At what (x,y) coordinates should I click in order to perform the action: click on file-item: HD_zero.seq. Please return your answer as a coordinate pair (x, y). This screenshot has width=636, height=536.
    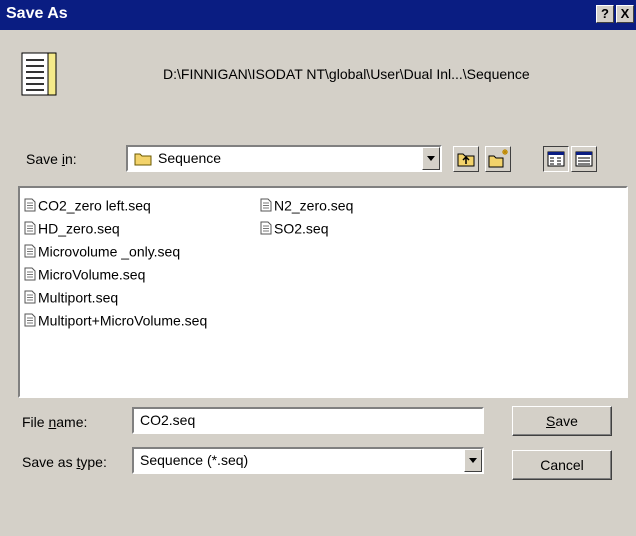
    Looking at the image, I should click on (72, 229).